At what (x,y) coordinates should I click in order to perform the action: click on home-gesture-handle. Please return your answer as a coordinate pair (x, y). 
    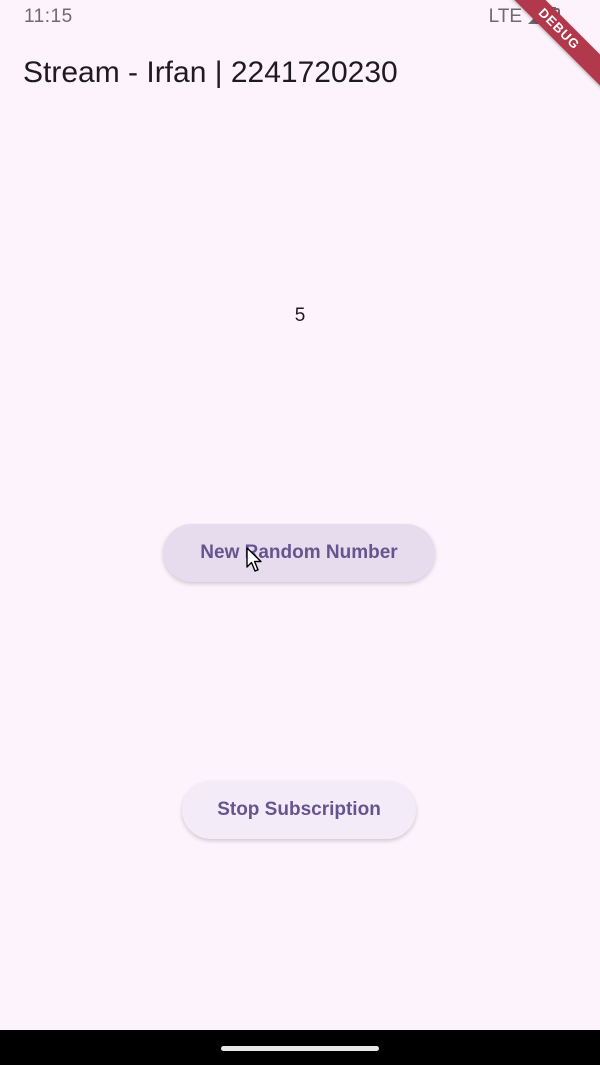
    Looking at the image, I should click on (300, 1048).